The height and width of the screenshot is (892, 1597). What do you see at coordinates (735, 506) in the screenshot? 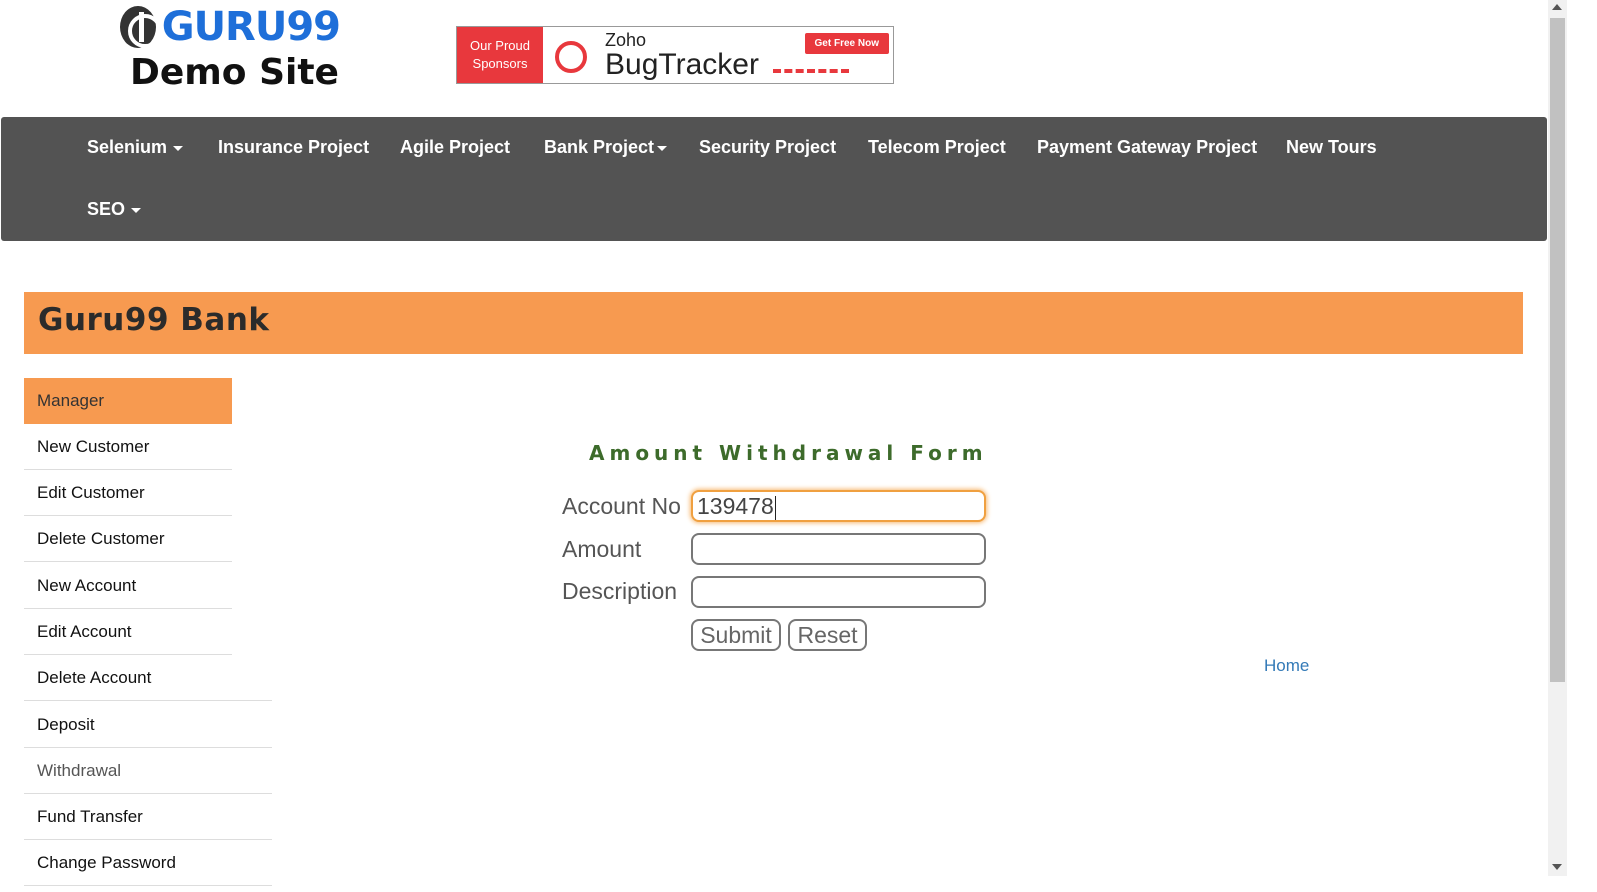
I see `account-no-value: 139478` at bounding box center [735, 506].